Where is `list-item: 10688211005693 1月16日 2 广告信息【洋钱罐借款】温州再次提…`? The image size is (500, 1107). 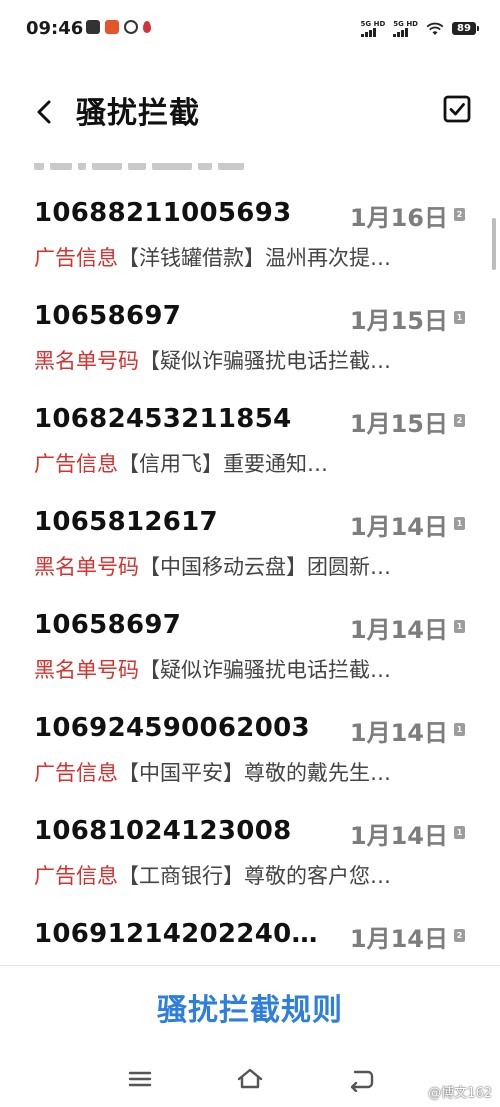
list-item: 10688211005693 1月16日 2 广告信息【洋钱罐借款】温州再次提… is located at coordinates (250, 249).